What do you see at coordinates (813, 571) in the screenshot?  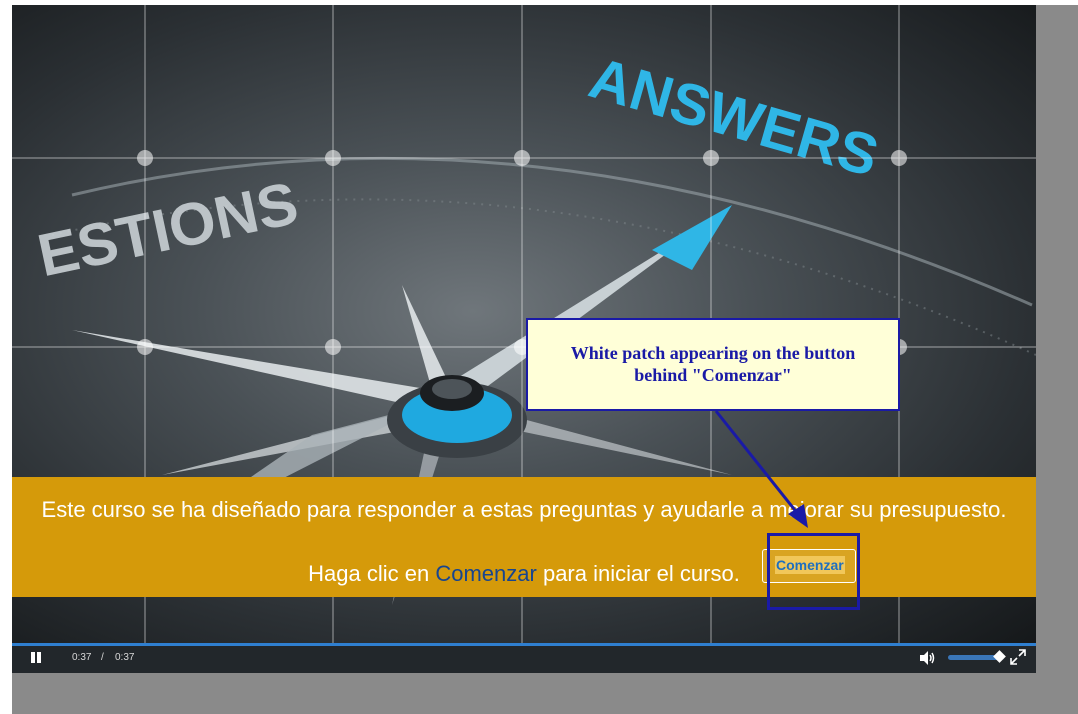 I see `annotation-highlight-box` at bounding box center [813, 571].